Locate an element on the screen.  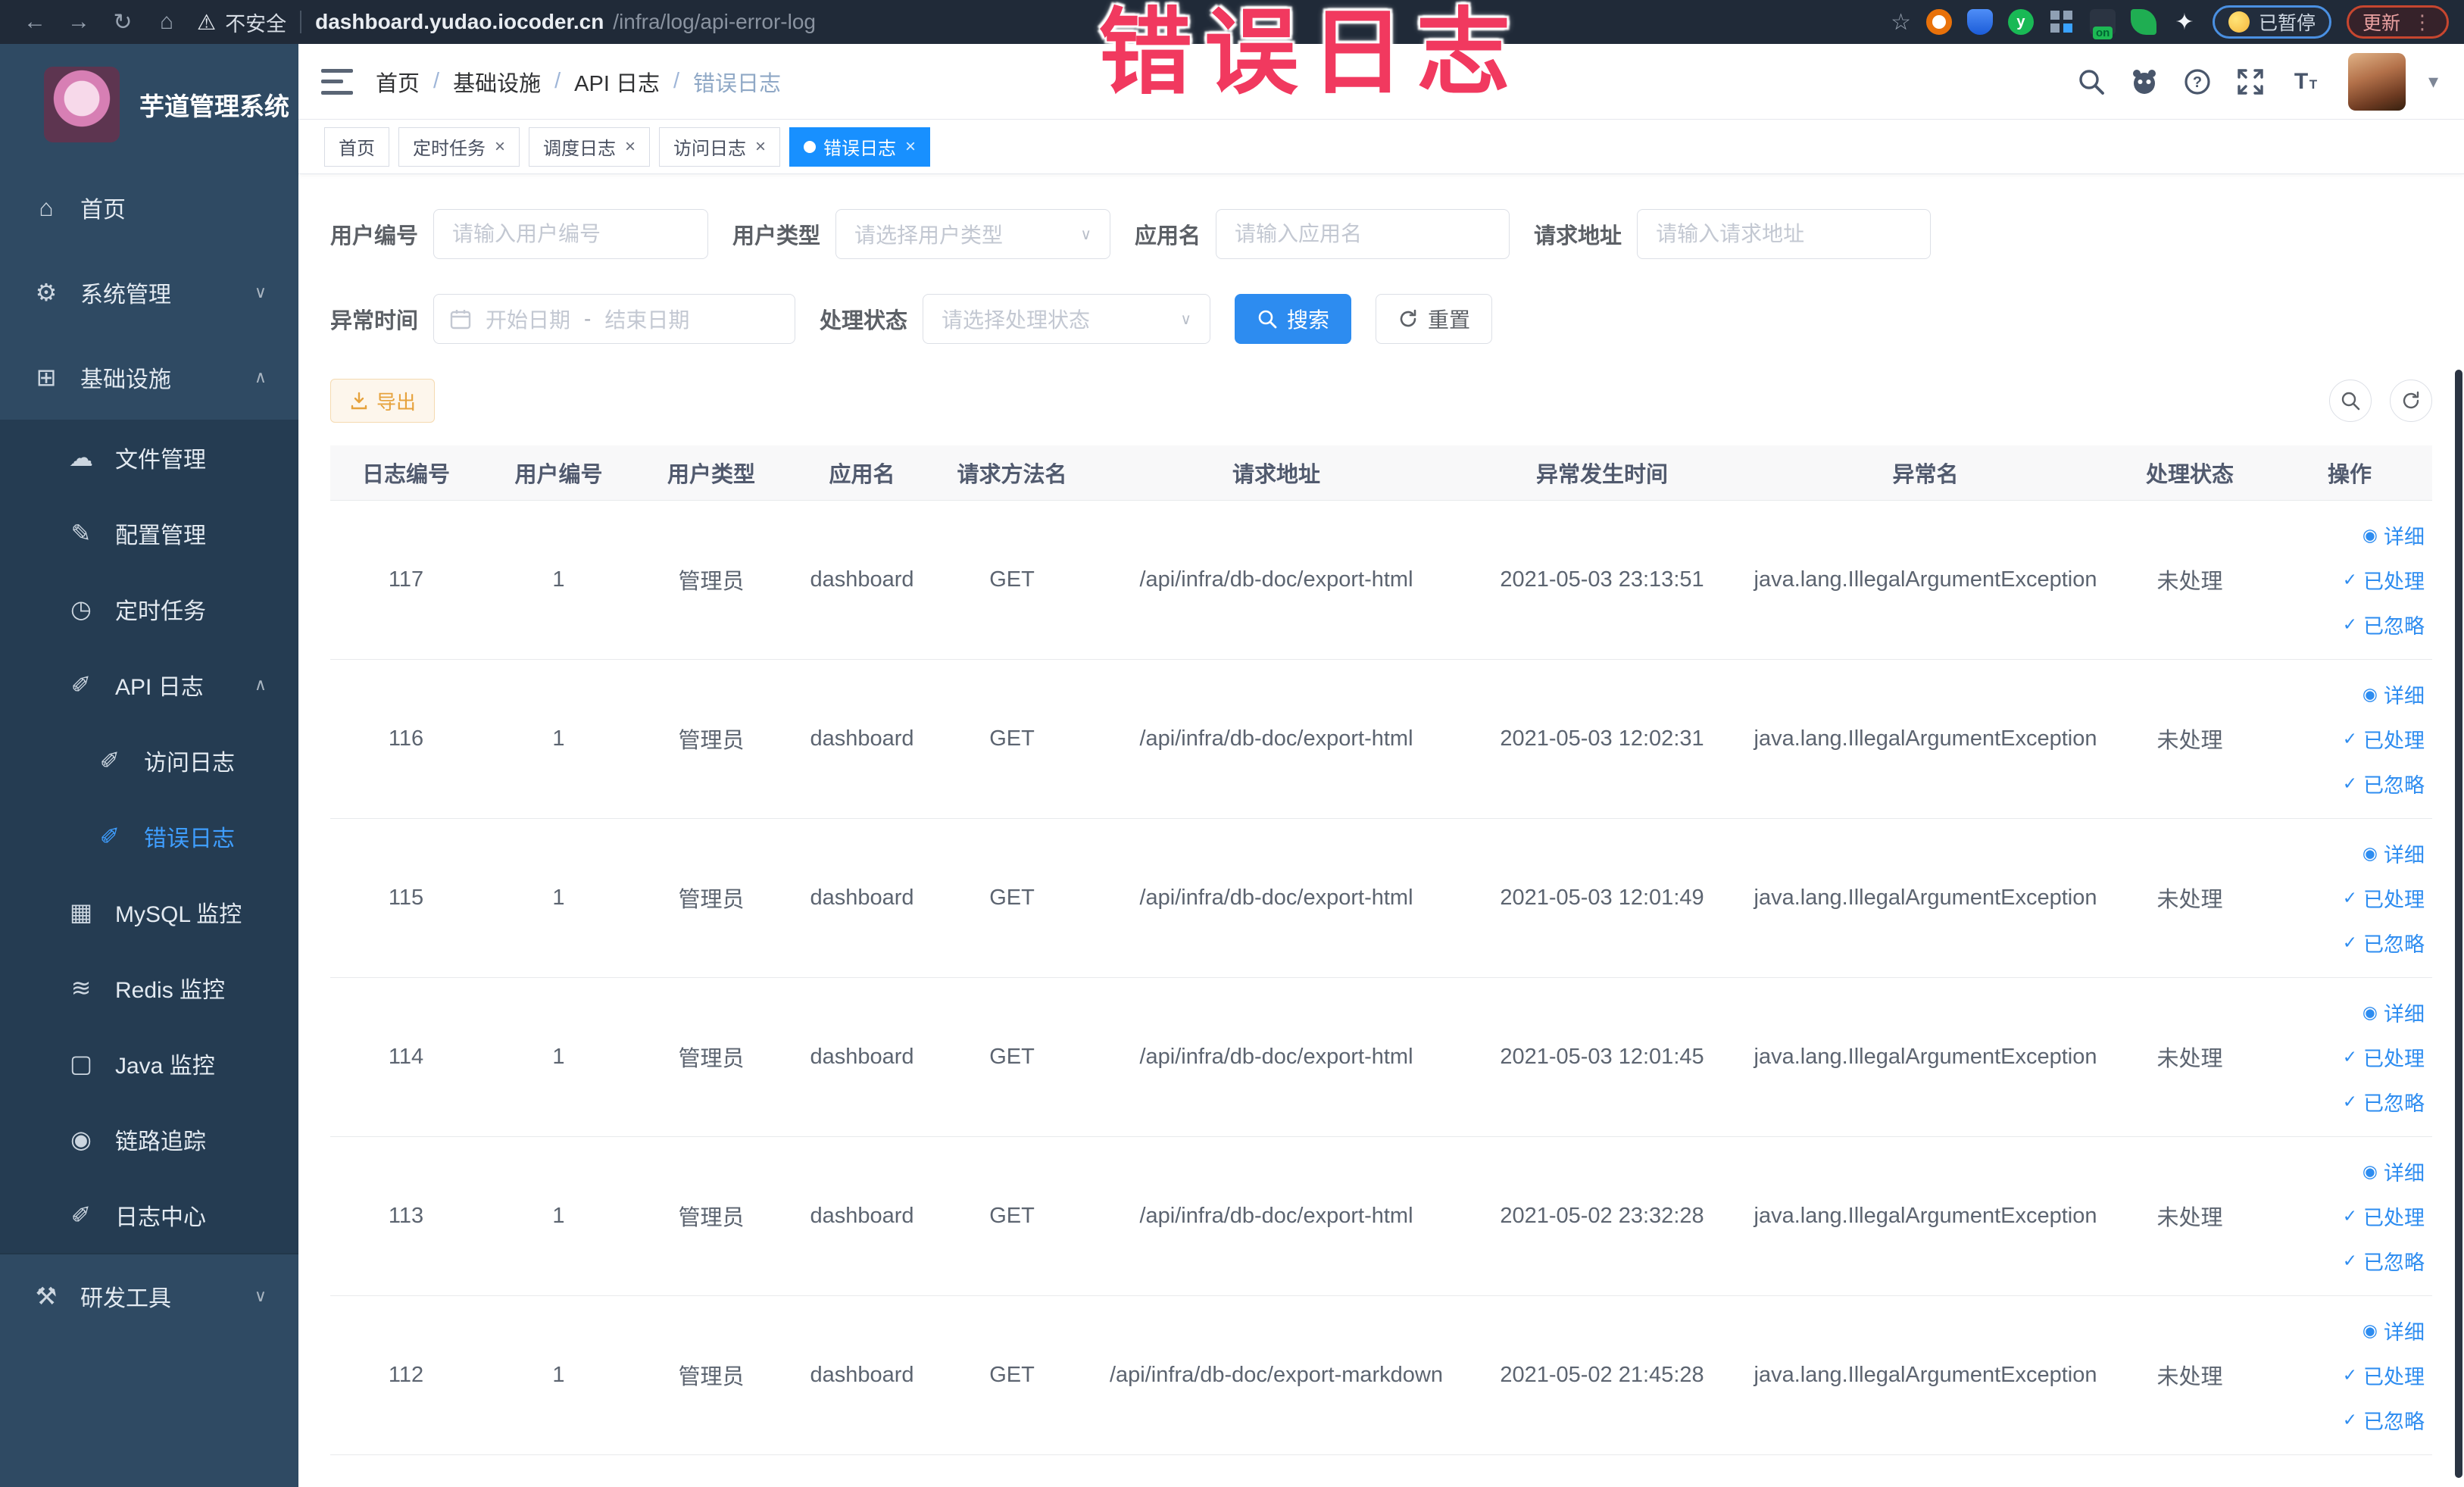
extension-leaf-icon is located at coordinates (2143, 22).